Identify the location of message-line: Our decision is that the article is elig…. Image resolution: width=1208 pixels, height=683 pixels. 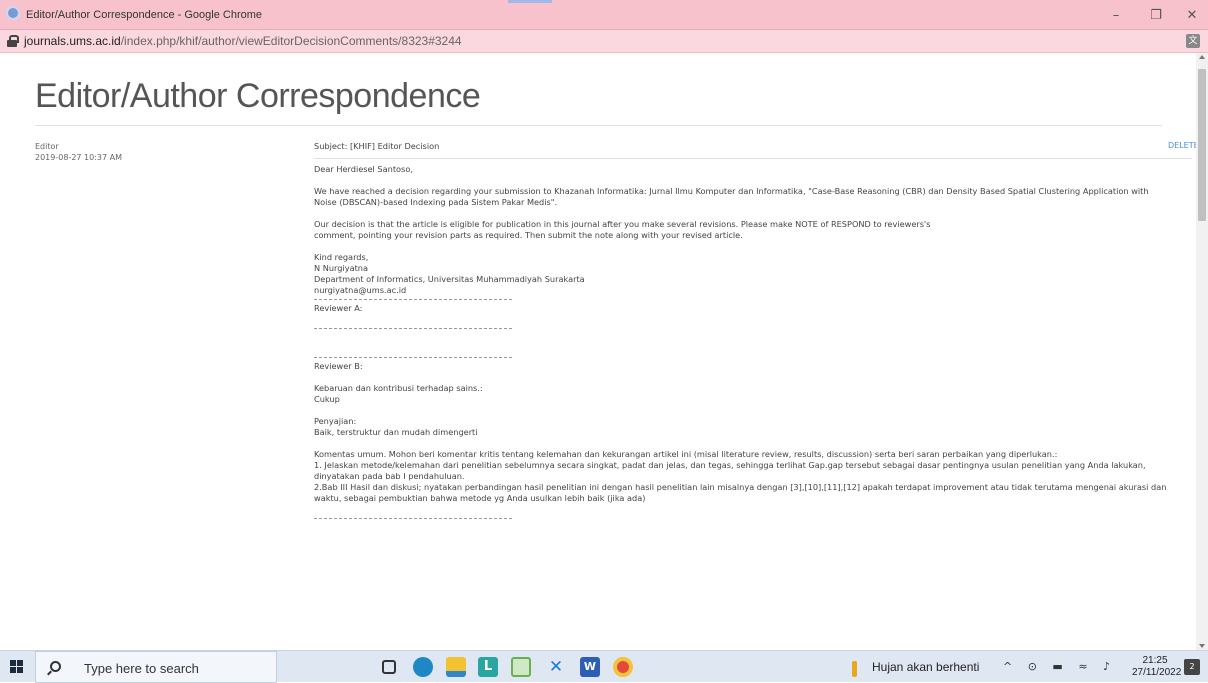
(622, 224).